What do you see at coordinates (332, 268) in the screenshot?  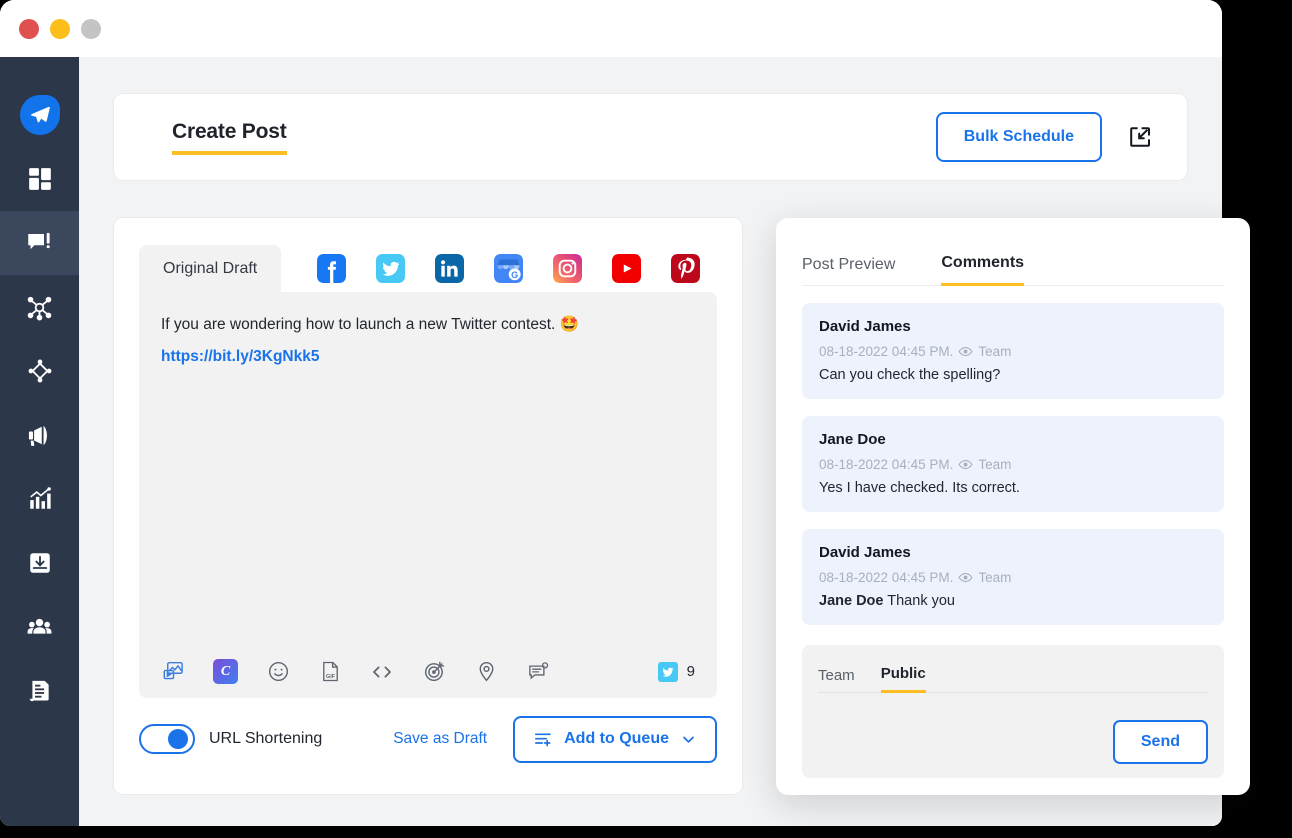 I see `tab-facebook` at bounding box center [332, 268].